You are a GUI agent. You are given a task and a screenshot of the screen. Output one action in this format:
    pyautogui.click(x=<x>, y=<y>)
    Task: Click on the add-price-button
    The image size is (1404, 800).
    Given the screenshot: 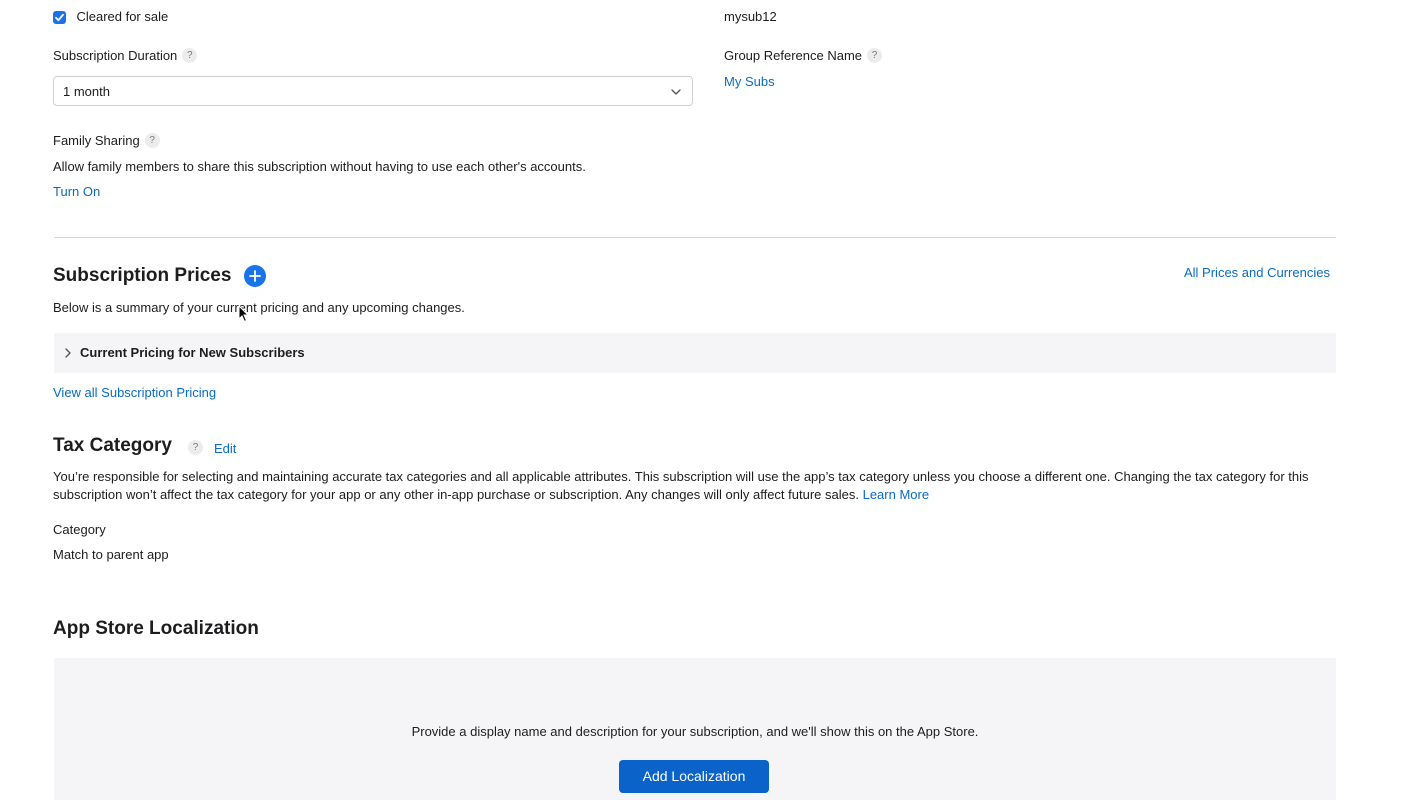 What is the action you would take?
    pyautogui.click(x=255, y=276)
    